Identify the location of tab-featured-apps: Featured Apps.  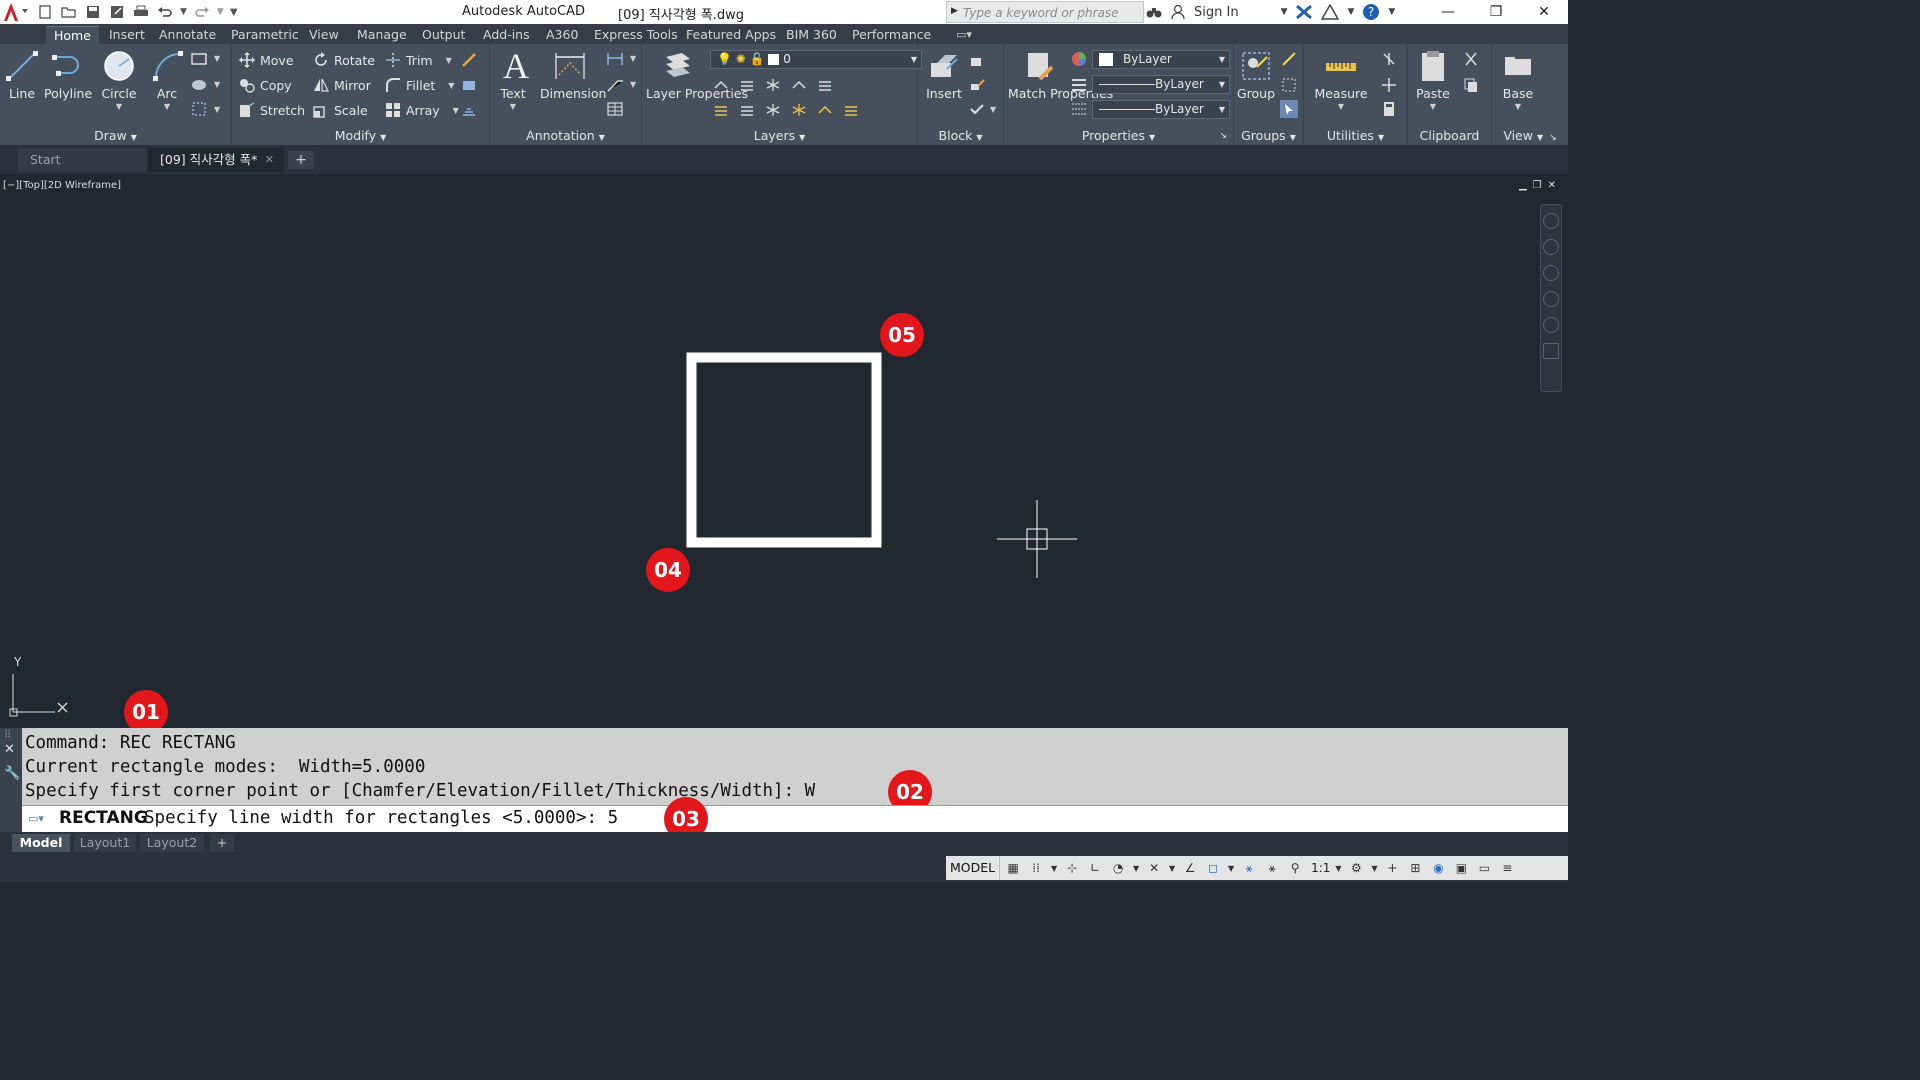
(731, 35).